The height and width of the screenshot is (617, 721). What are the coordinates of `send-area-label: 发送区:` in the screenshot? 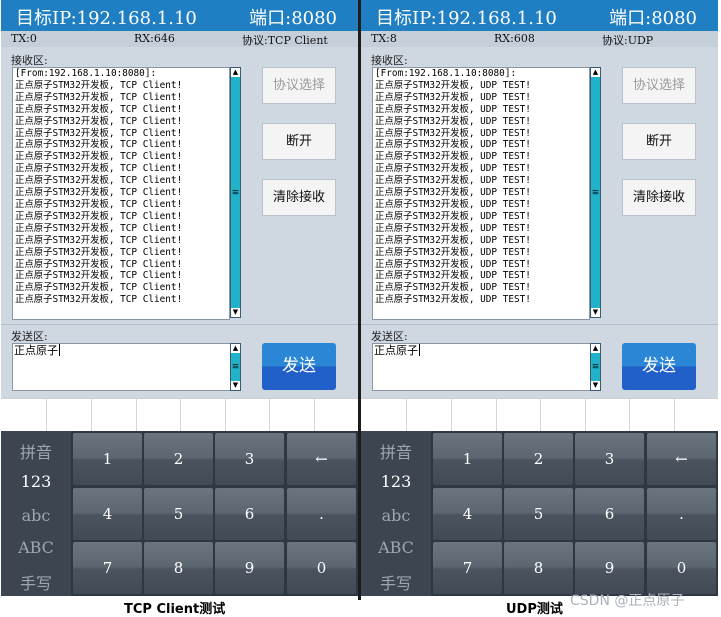 It's located at (389, 336).